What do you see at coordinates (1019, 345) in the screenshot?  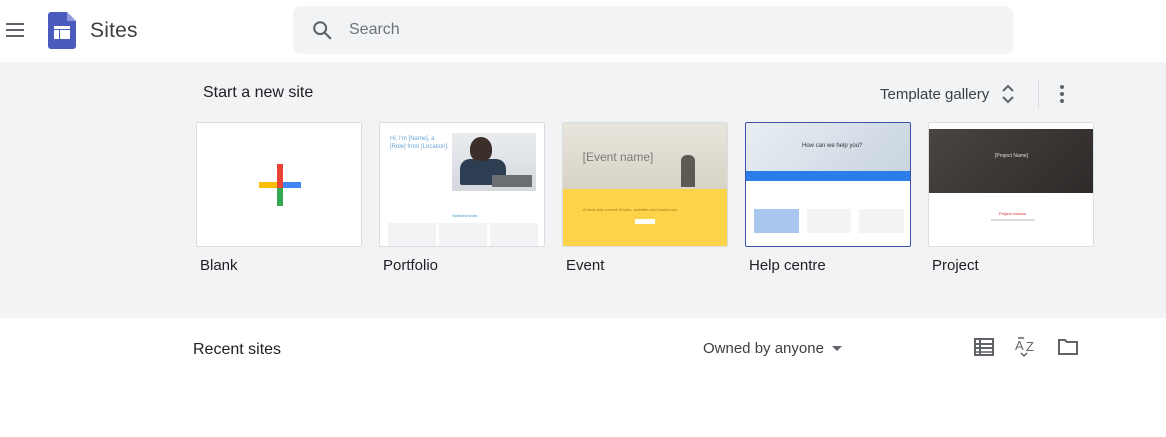 I see `svg-text: A` at bounding box center [1019, 345].